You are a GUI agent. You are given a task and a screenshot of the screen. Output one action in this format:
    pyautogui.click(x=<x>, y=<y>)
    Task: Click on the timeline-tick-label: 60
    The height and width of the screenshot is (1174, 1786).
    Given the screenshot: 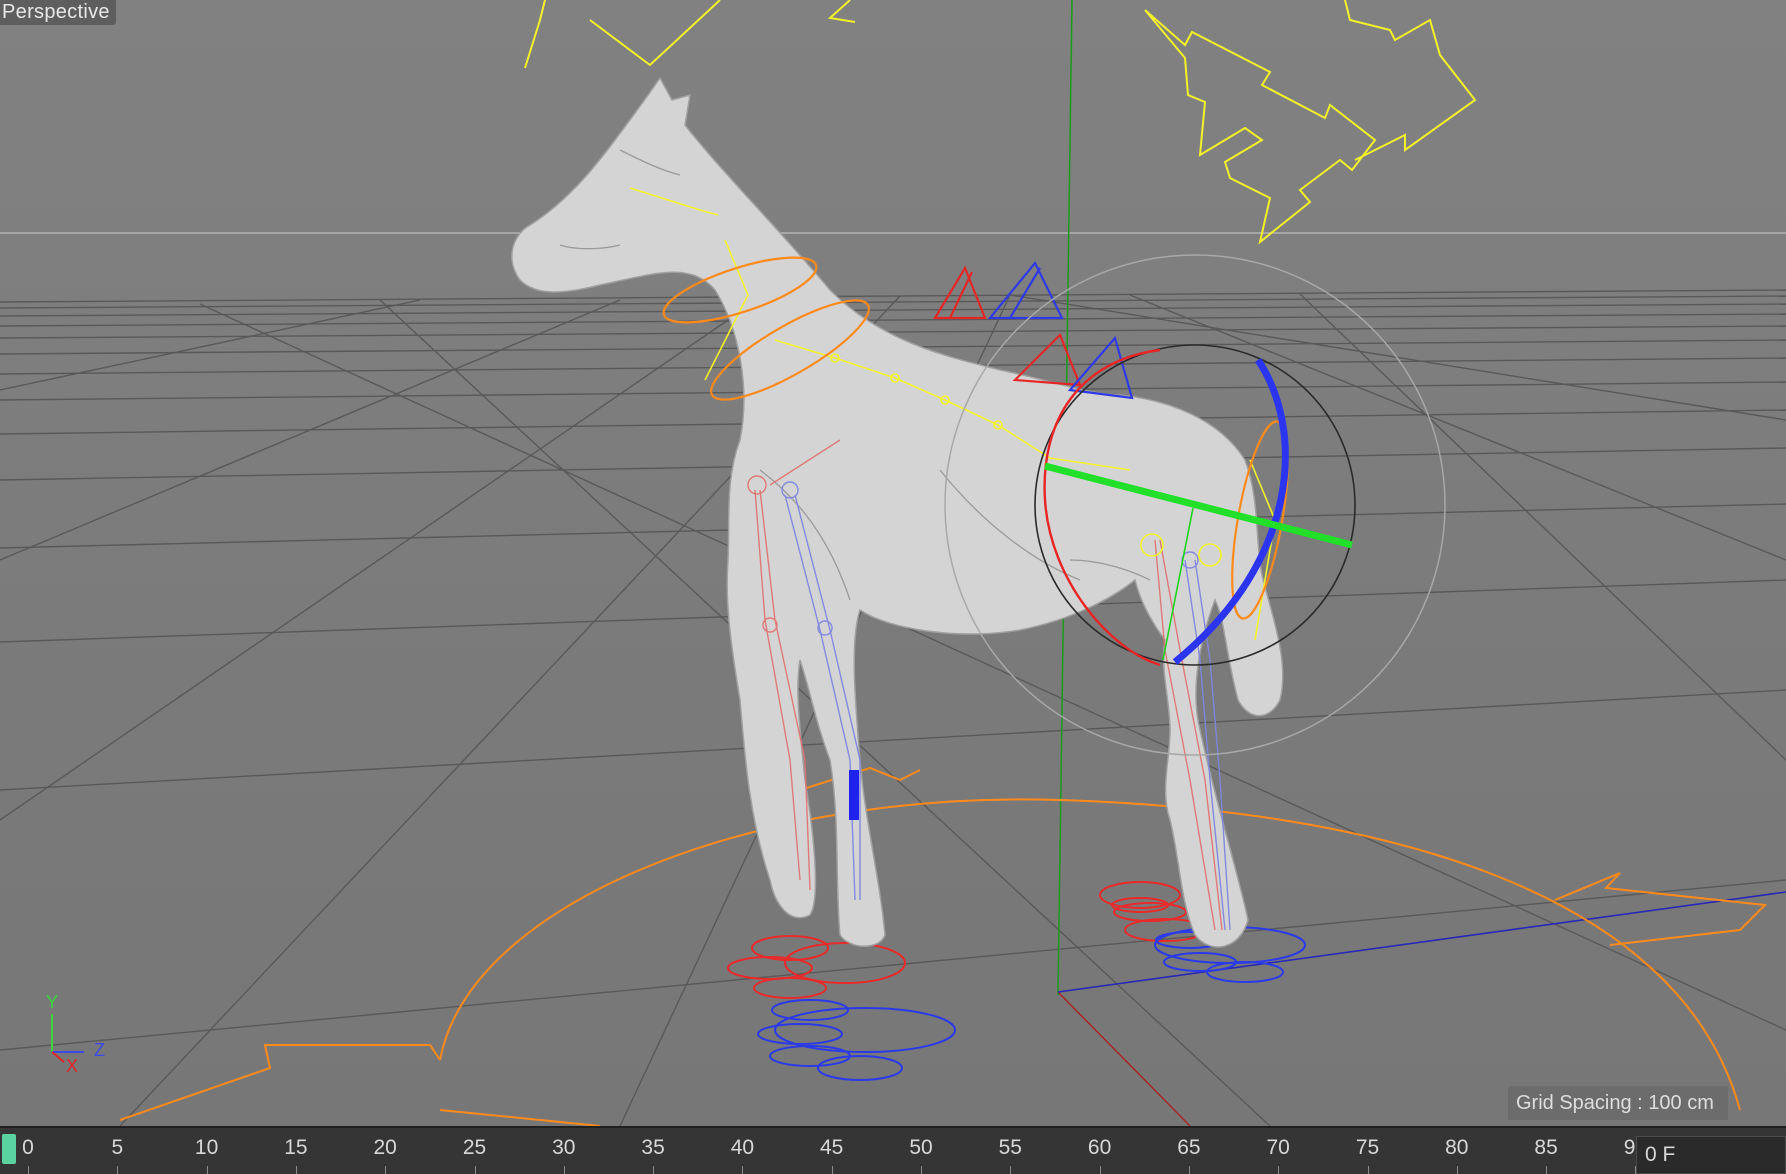 What is the action you would take?
    pyautogui.click(x=1099, y=1147)
    